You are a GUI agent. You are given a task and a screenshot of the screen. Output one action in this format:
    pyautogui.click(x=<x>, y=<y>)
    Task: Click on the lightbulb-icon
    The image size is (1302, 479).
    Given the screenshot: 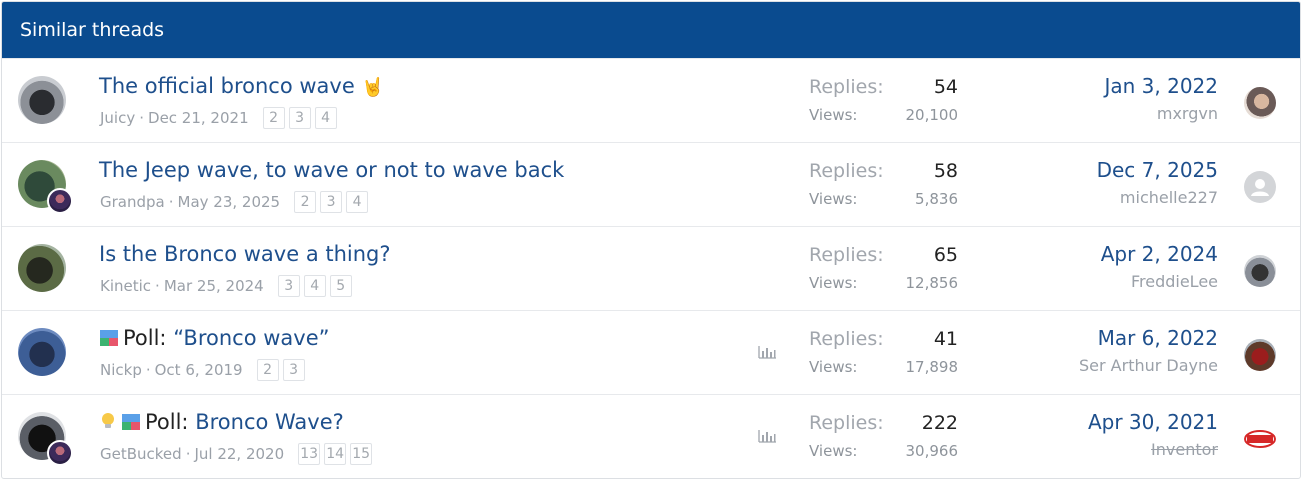 What is the action you would take?
    pyautogui.click(x=108, y=420)
    